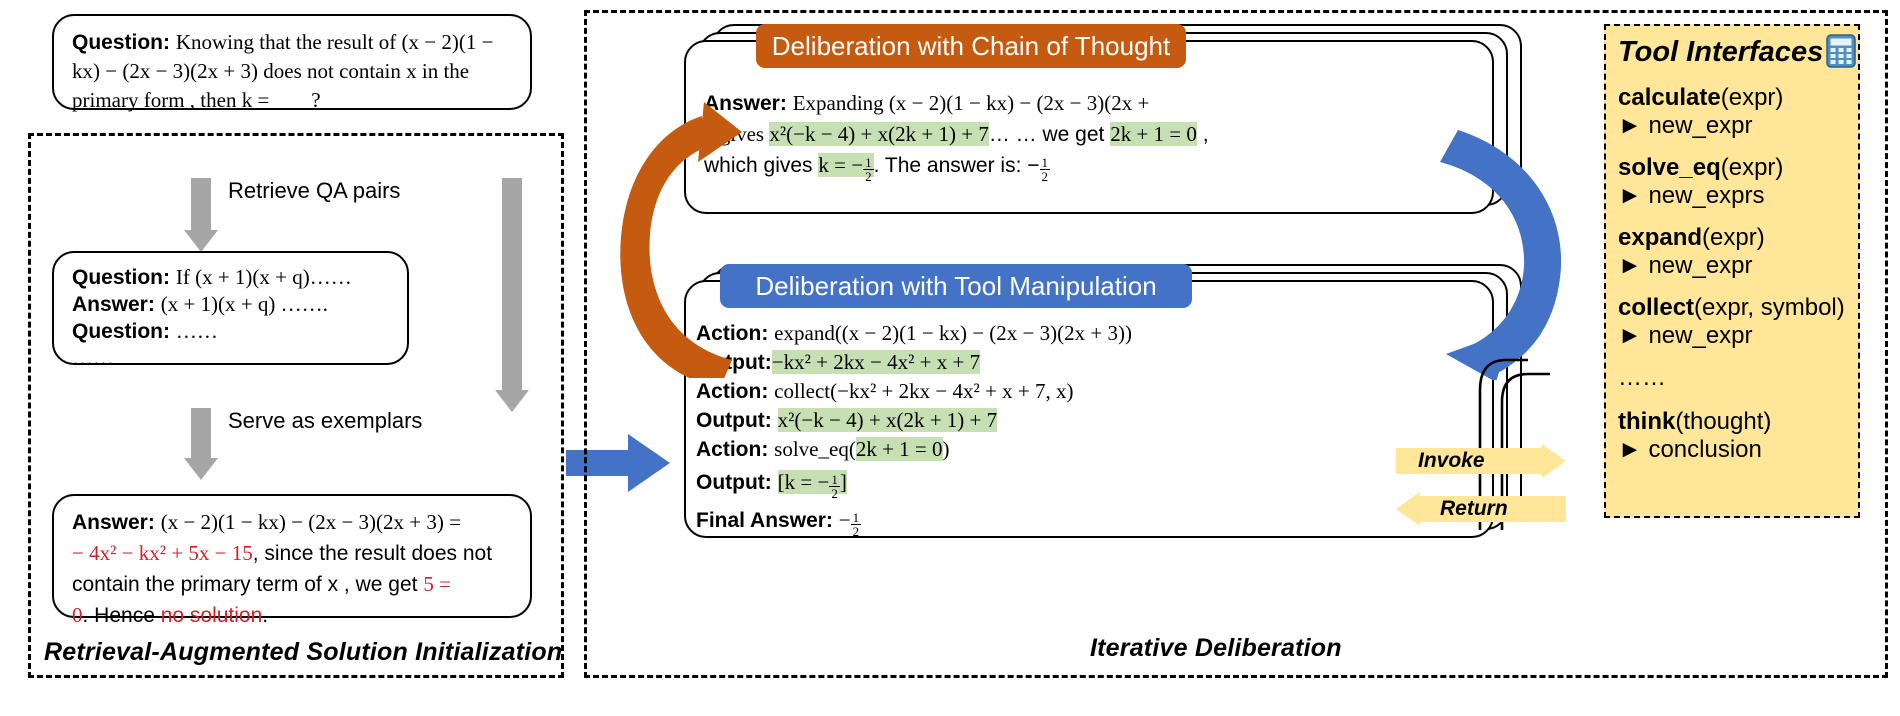  I want to click on invoke-flag: Invoke, so click(1481, 463).